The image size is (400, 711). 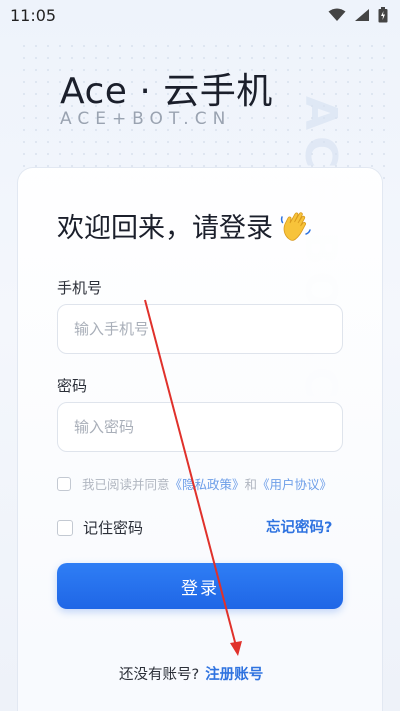 What do you see at coordinates (294, 483) in the screenshot?
I see `user-agreement-link: 《用户协议》` at bounding box center [294, 483].